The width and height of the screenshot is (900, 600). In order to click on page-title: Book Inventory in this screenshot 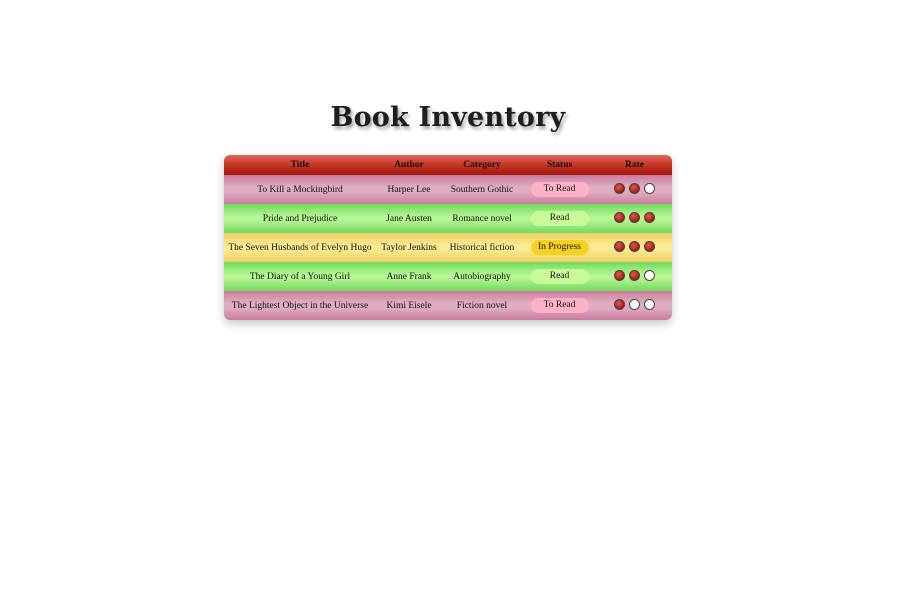, I will do `click(448, 117)`.